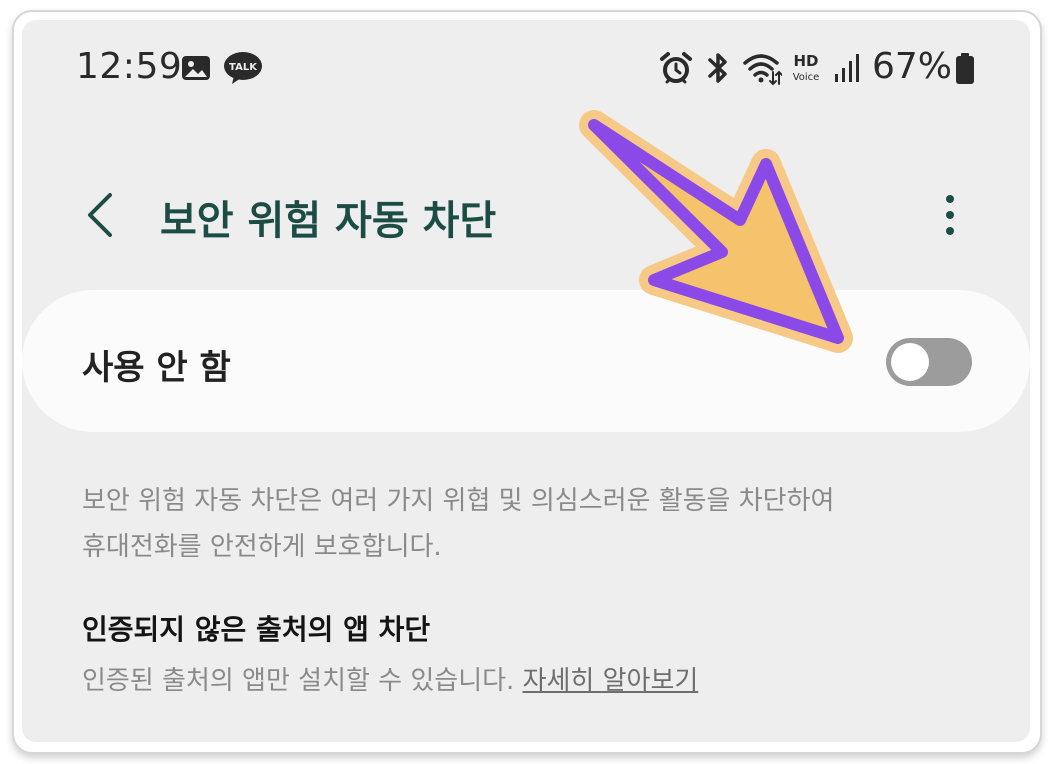  I want to click on summary-text: 인증된 출처의 앱만 설치할 수 있습니다., so click(298, 681).